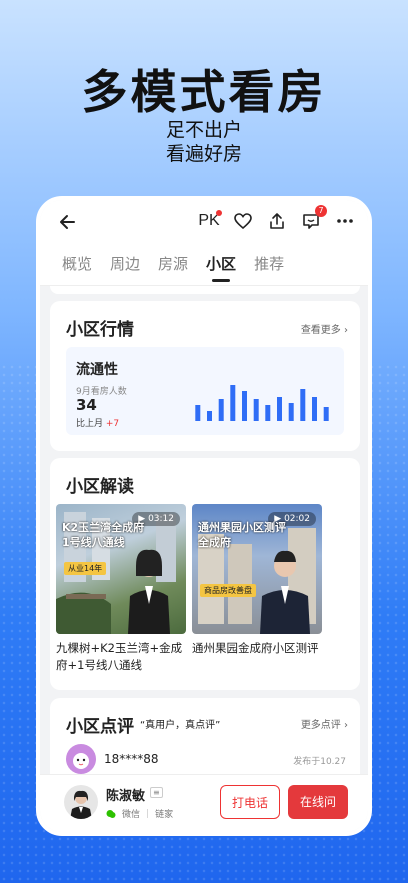 This screenshot has width=408, height=883. I want to click on tab-overview: 概览, so click(77, 263).